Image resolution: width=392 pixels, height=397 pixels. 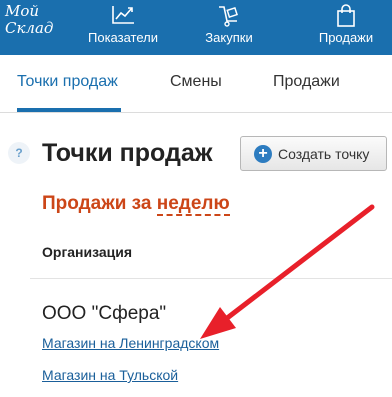 What do you see at coordinates (130, 343) in the screenshot?
I see `store-link-leningradsky: Магазин на Ленинградском` at bounding box center [130, 343].